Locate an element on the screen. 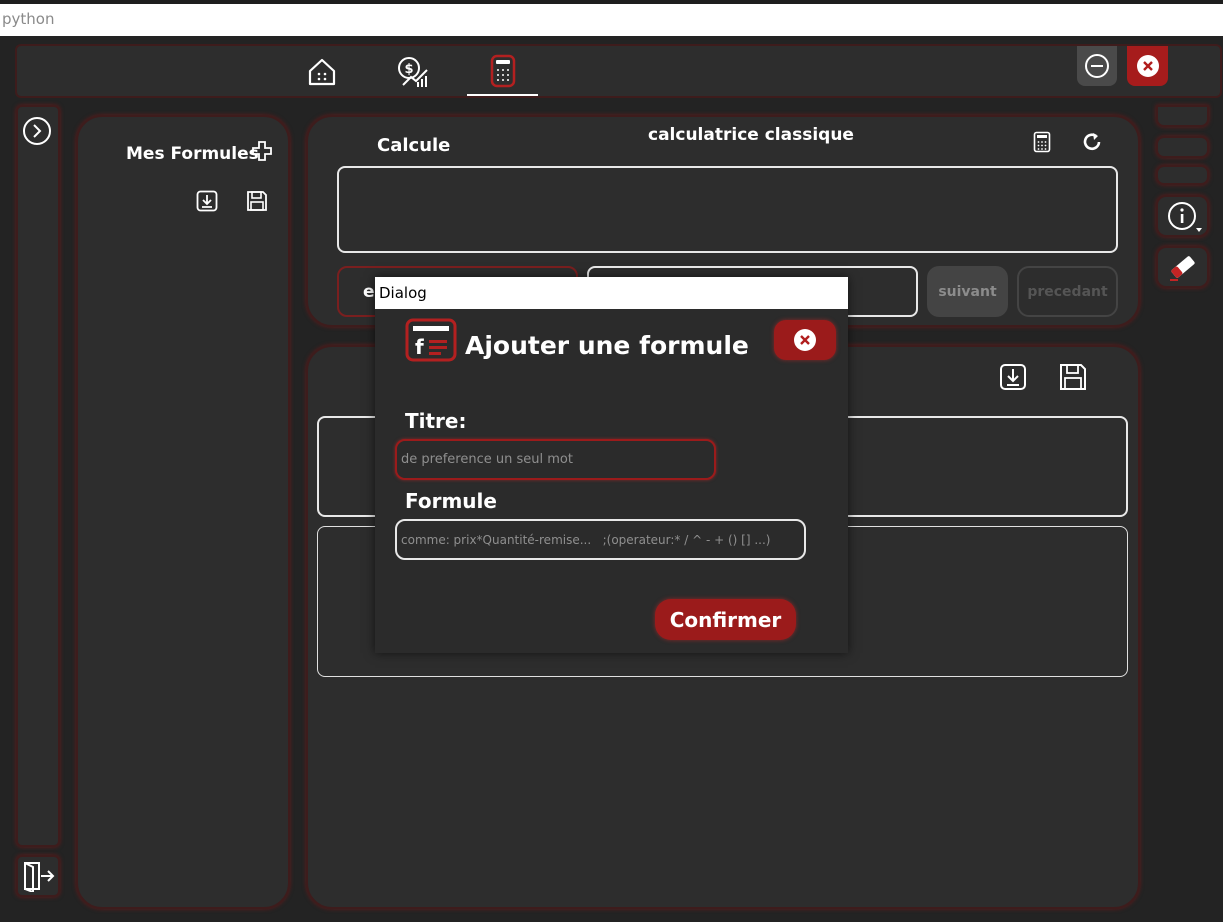 This screenshot has height=922, width=1223. close-window-button is located at coordinates (1147, 66).